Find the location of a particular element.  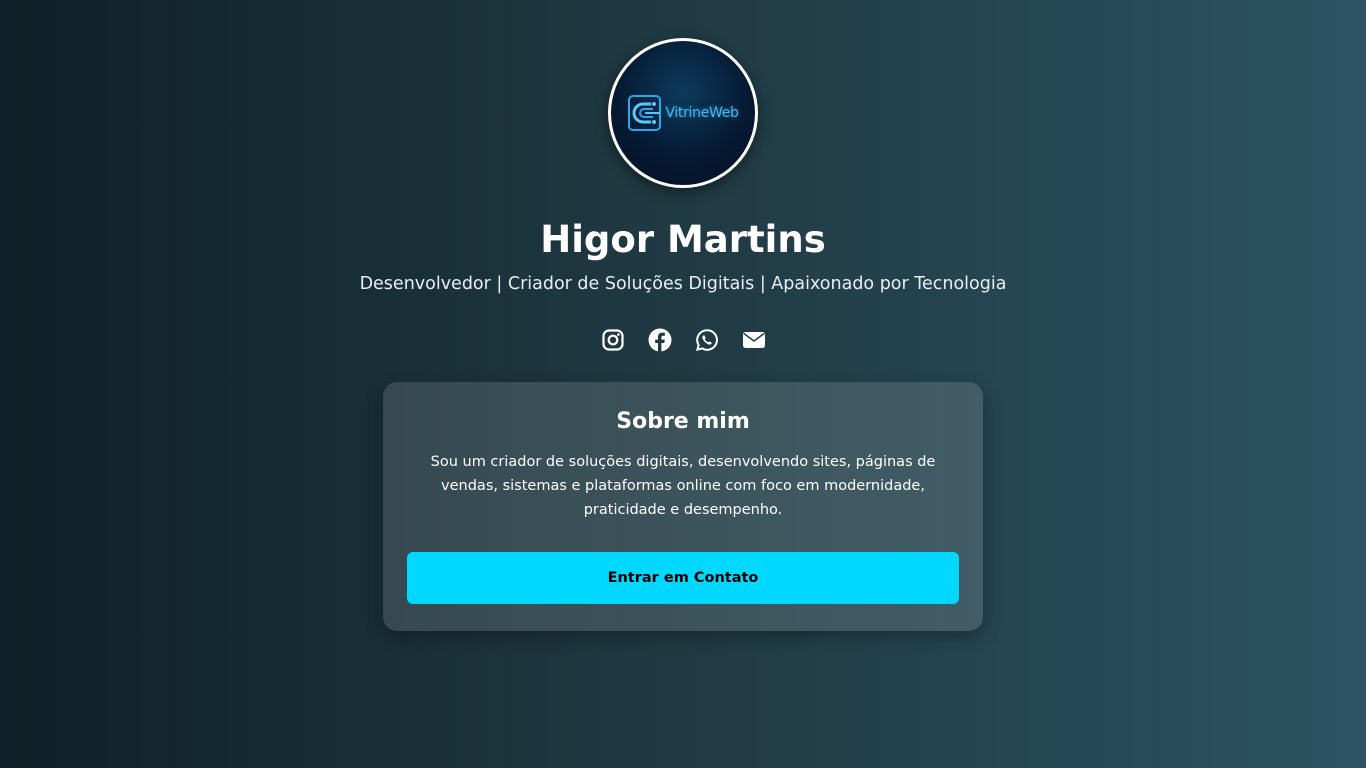

whatsapp-icon is located at coordinates (706, 340).